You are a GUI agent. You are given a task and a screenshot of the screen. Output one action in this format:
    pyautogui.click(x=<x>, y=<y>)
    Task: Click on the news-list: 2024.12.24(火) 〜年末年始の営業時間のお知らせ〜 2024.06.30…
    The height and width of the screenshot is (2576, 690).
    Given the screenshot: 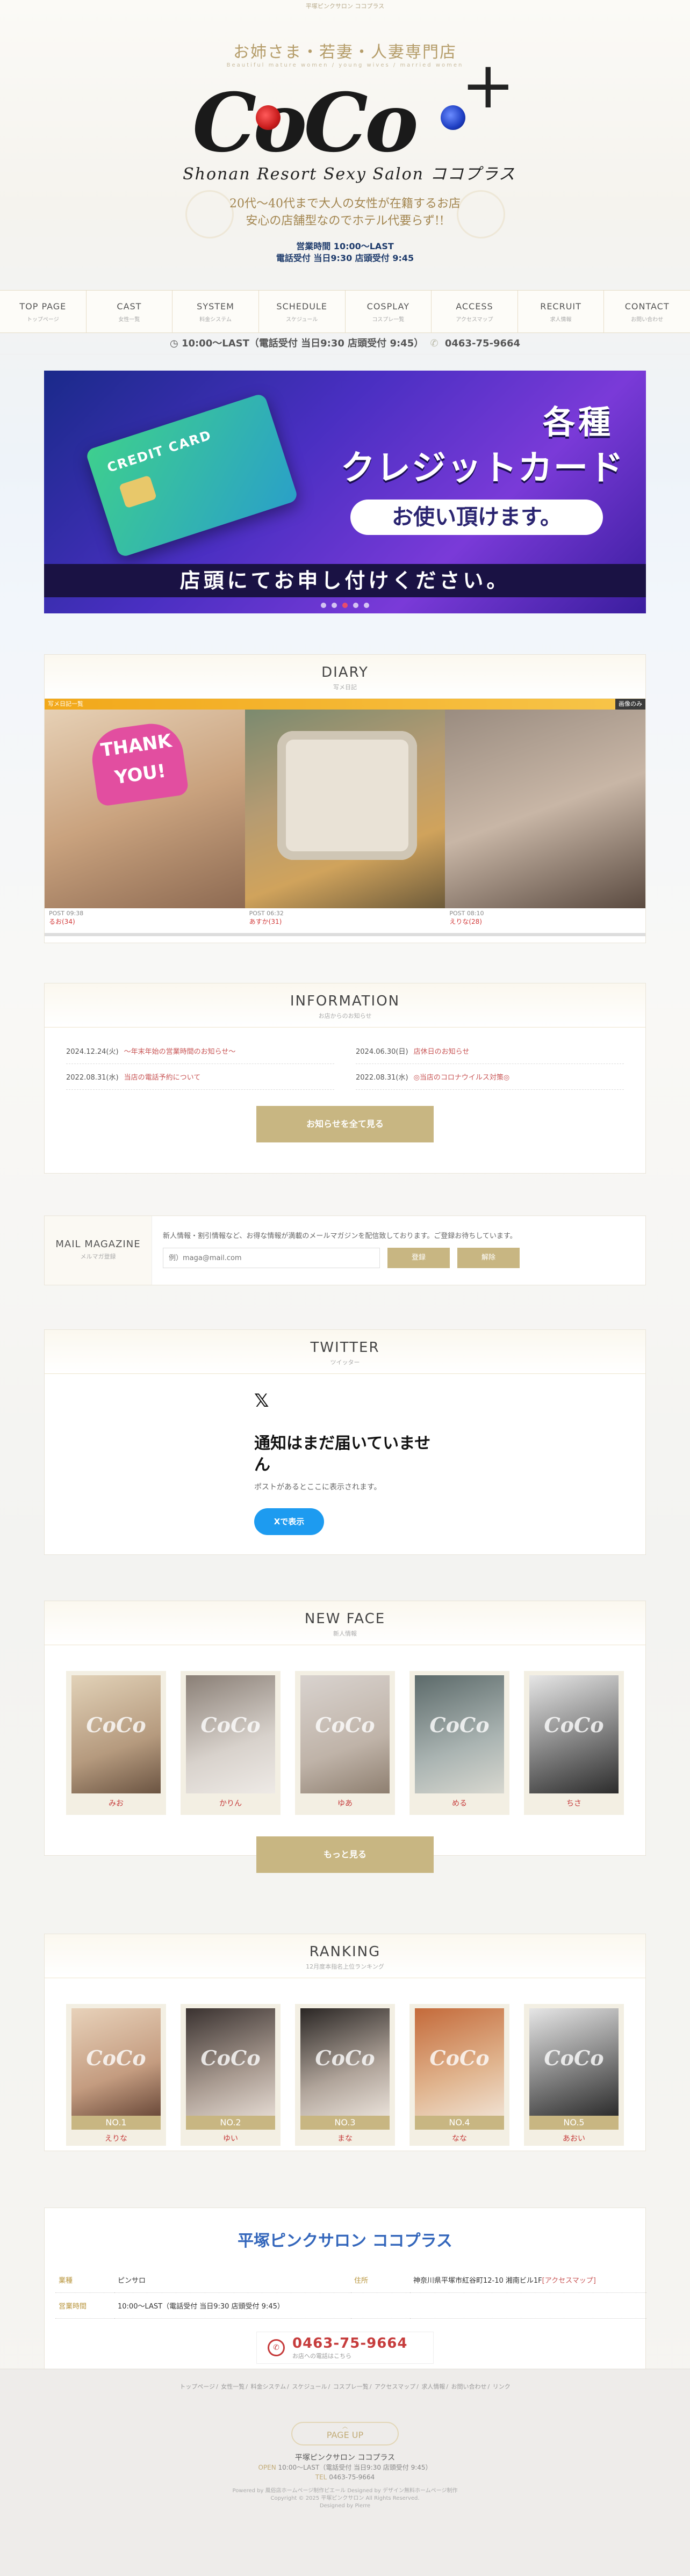 What is the action you would take?
    pyautogui.click(x=345, y=1058)
    